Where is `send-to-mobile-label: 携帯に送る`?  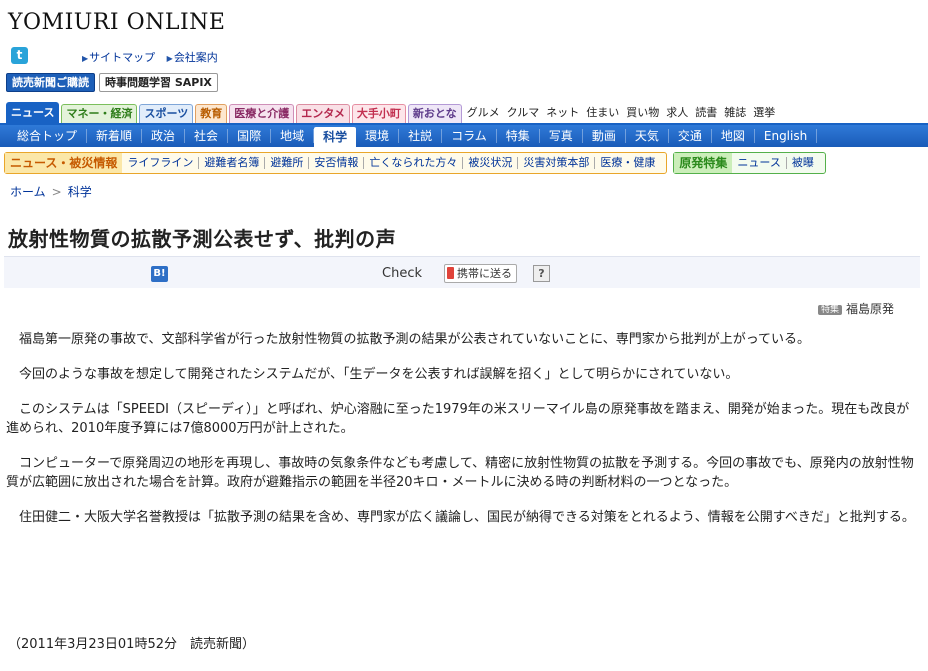 send-to-mobile-label: 携帯に送る is located at coordinates (484, 273).